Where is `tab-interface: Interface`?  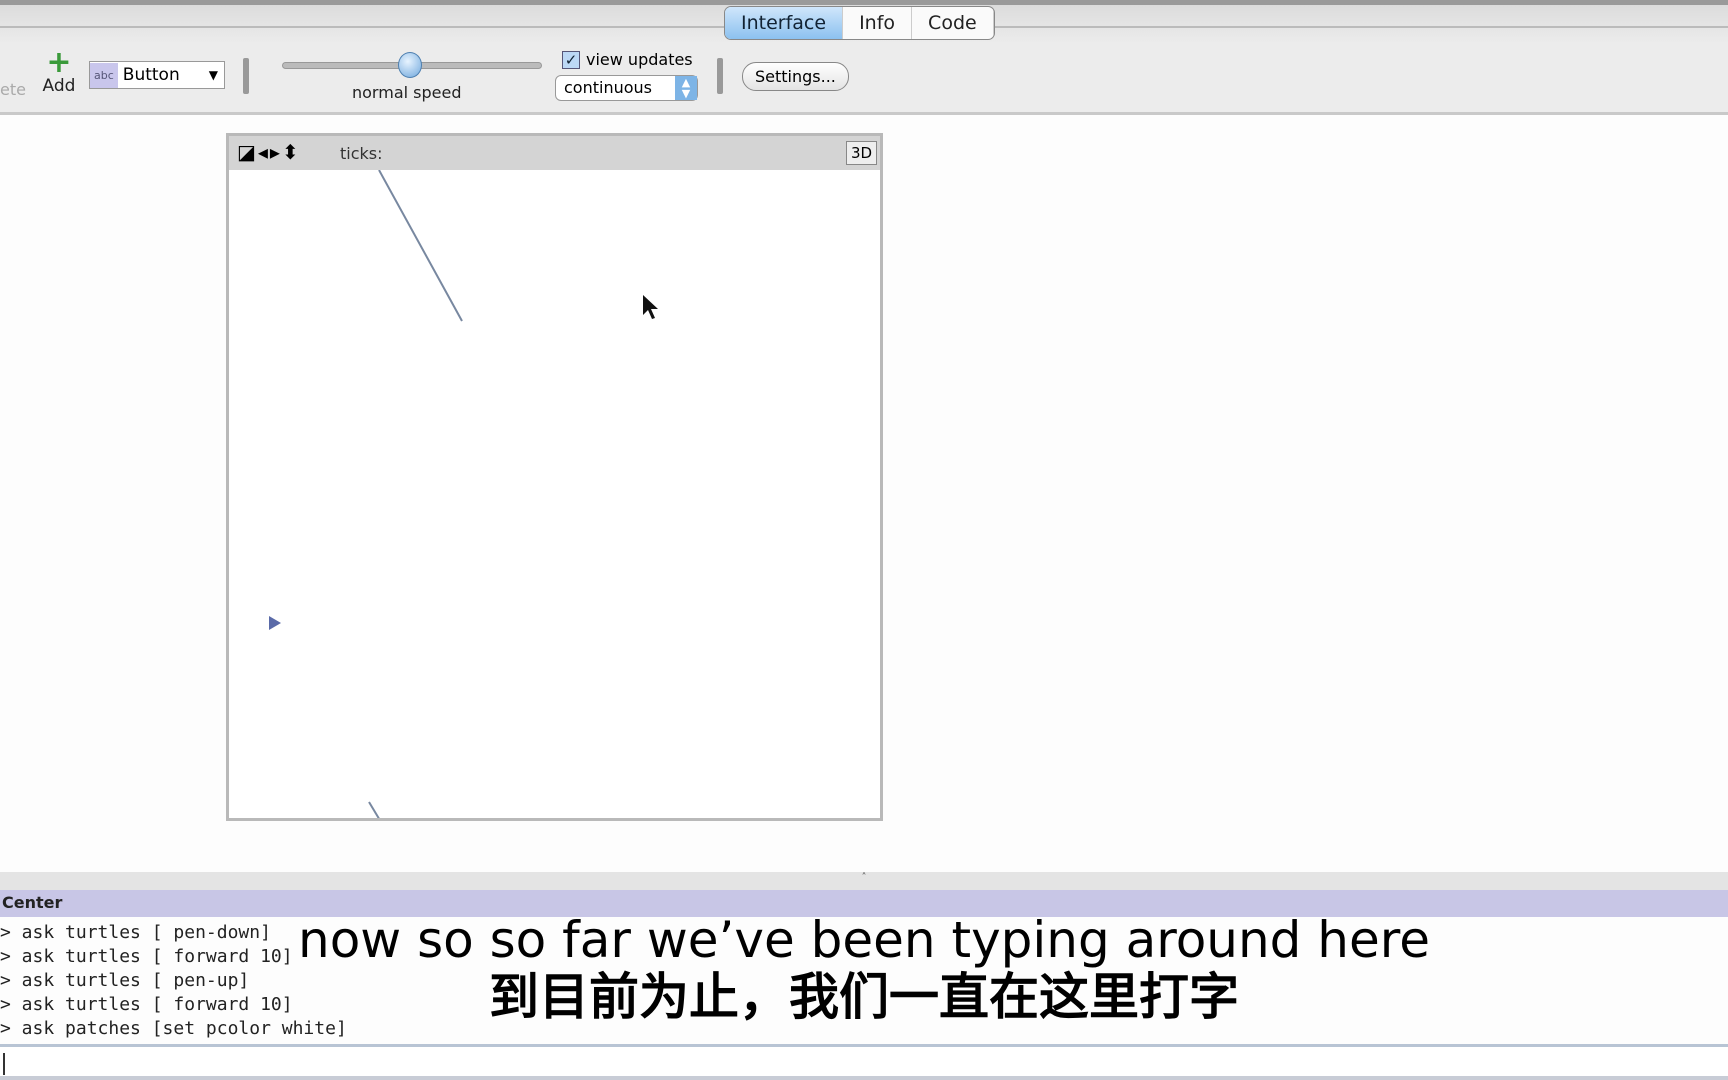
tab-interface: Interface is located at coordinates (784, 23).